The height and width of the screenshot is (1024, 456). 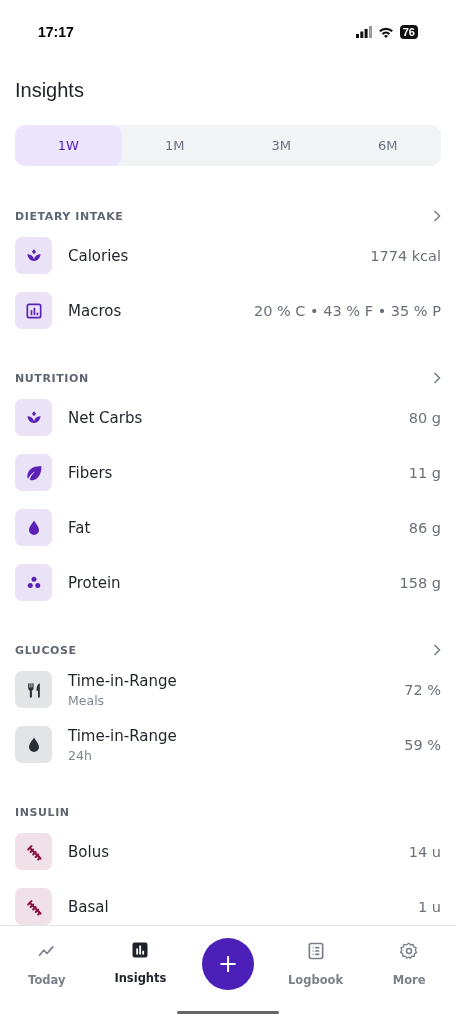 What do you see at coordinates (424, 472) in the screenshot?
I see `row-value: 11 g` at bounding box center [424, 472].